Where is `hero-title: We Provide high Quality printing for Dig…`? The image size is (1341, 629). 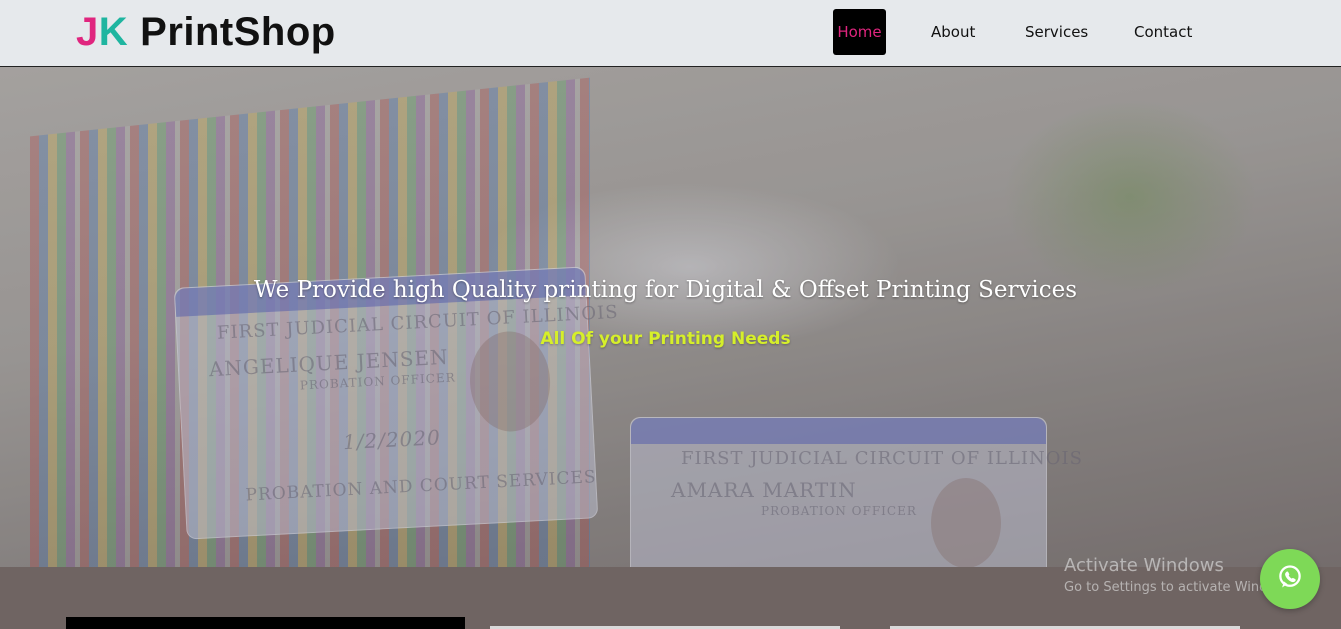
hero-title: We Provide high Quality printing for Dig… is located at coordinates (665, 290).